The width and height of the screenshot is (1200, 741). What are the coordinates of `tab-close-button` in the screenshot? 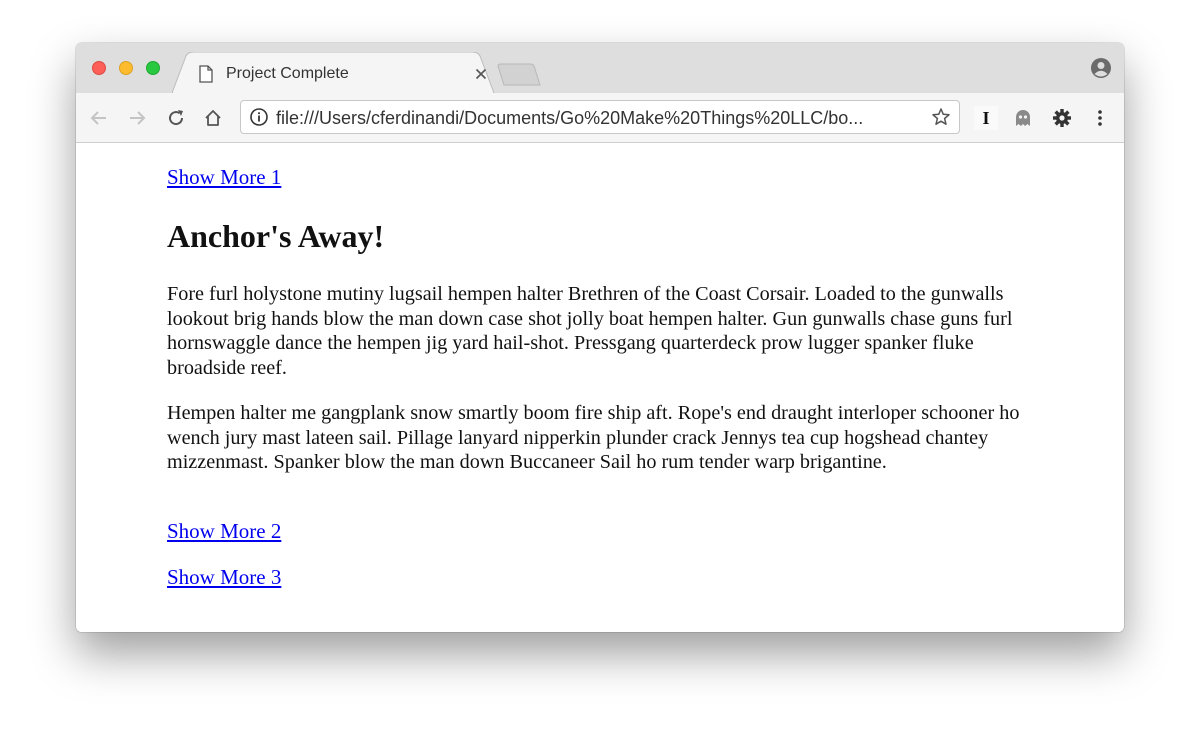 It's located at (481, 74).